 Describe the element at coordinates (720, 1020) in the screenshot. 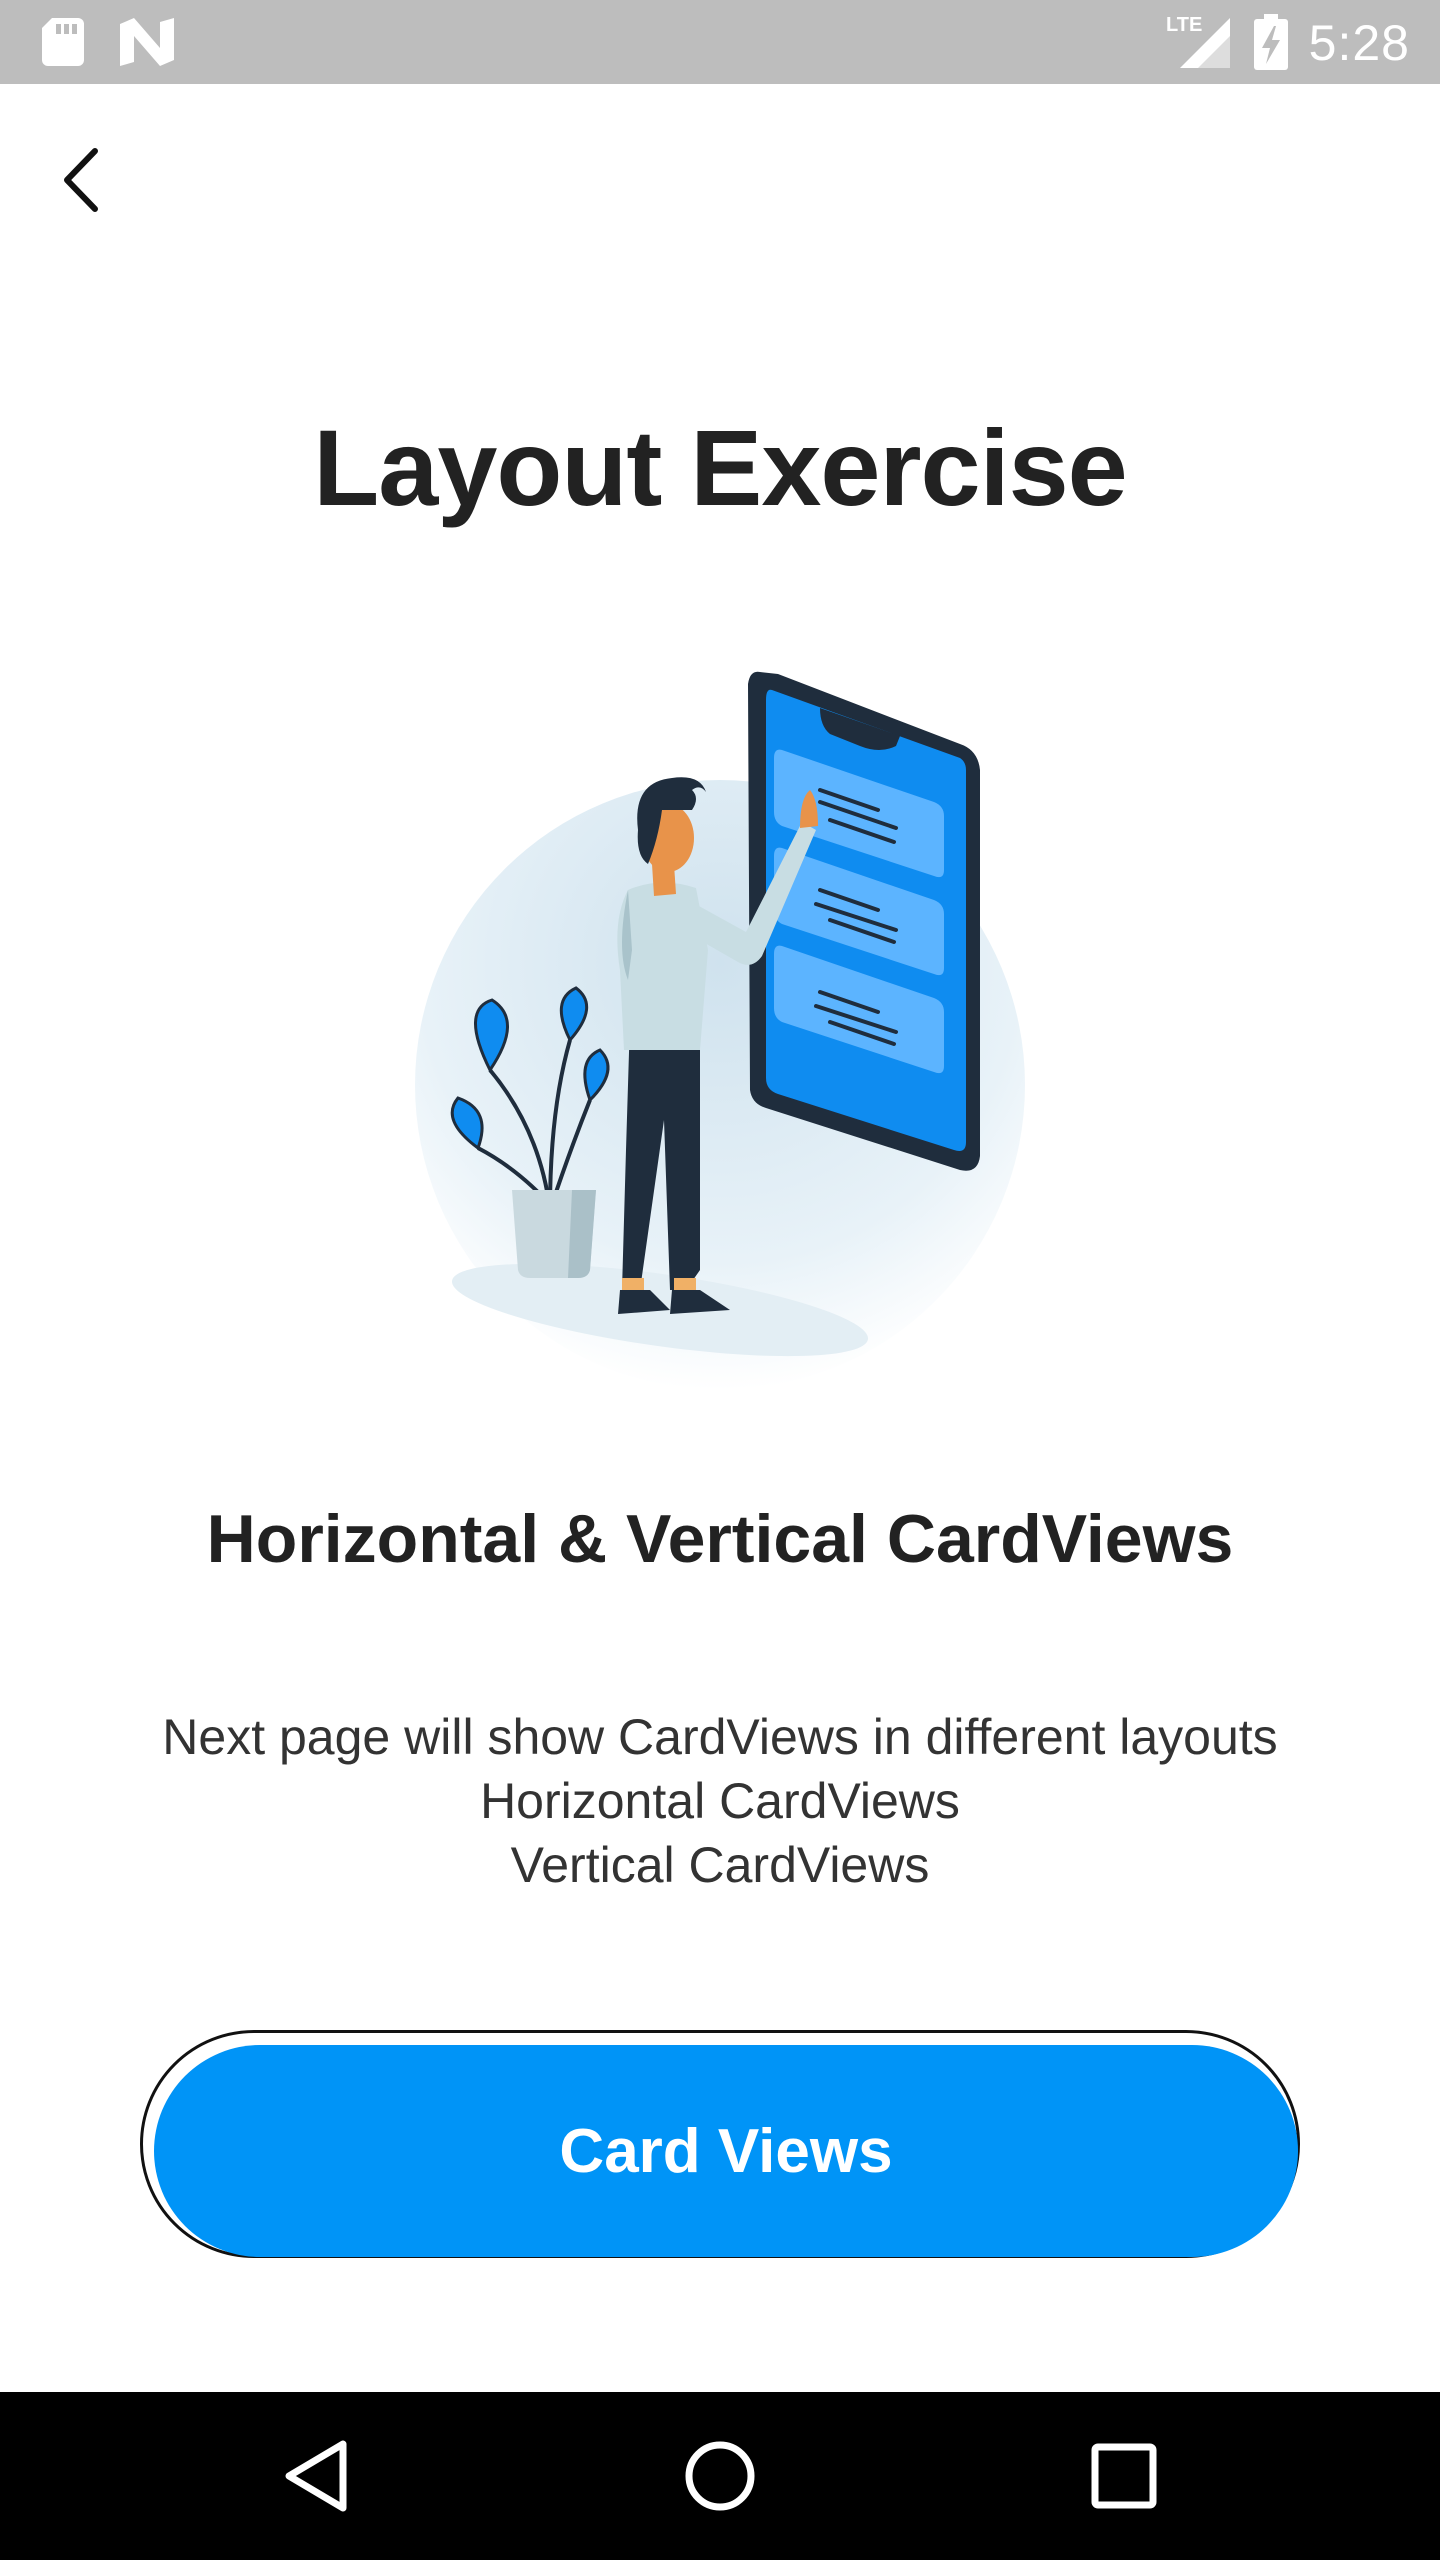

I see `hero-illustration` at that location.